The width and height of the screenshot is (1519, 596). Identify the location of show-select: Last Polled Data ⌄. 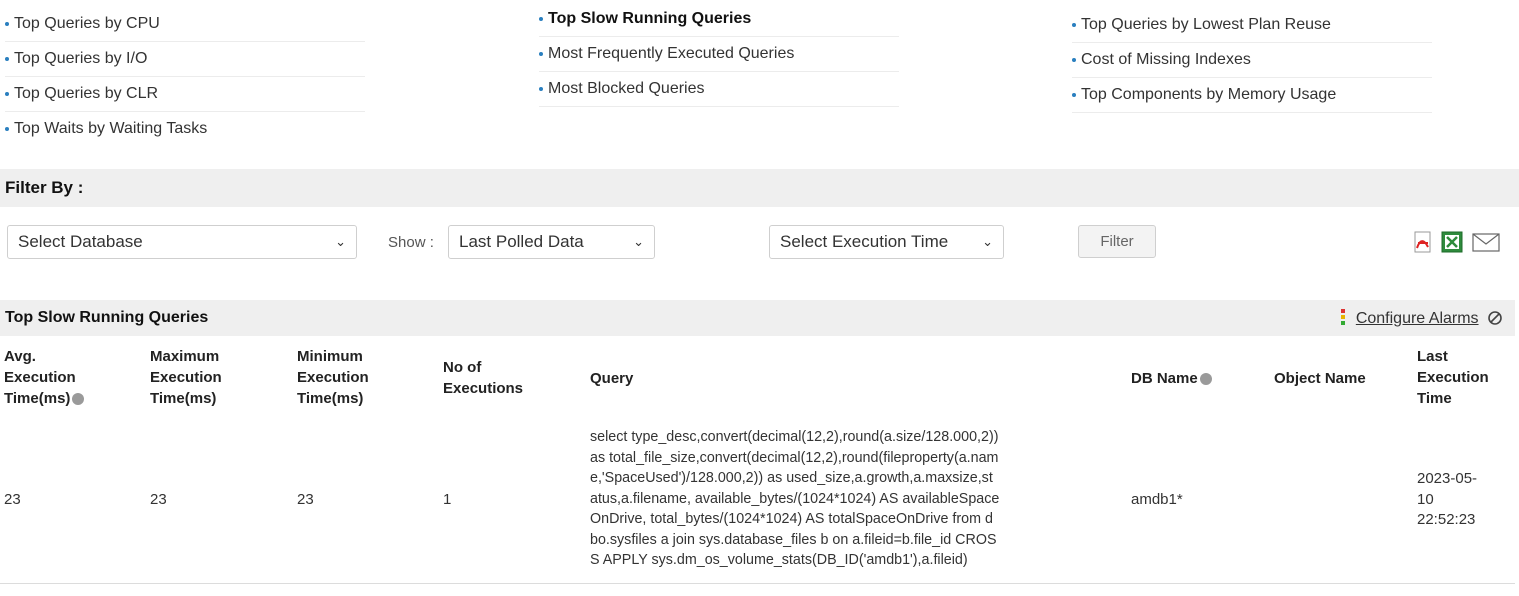
(551, 242).